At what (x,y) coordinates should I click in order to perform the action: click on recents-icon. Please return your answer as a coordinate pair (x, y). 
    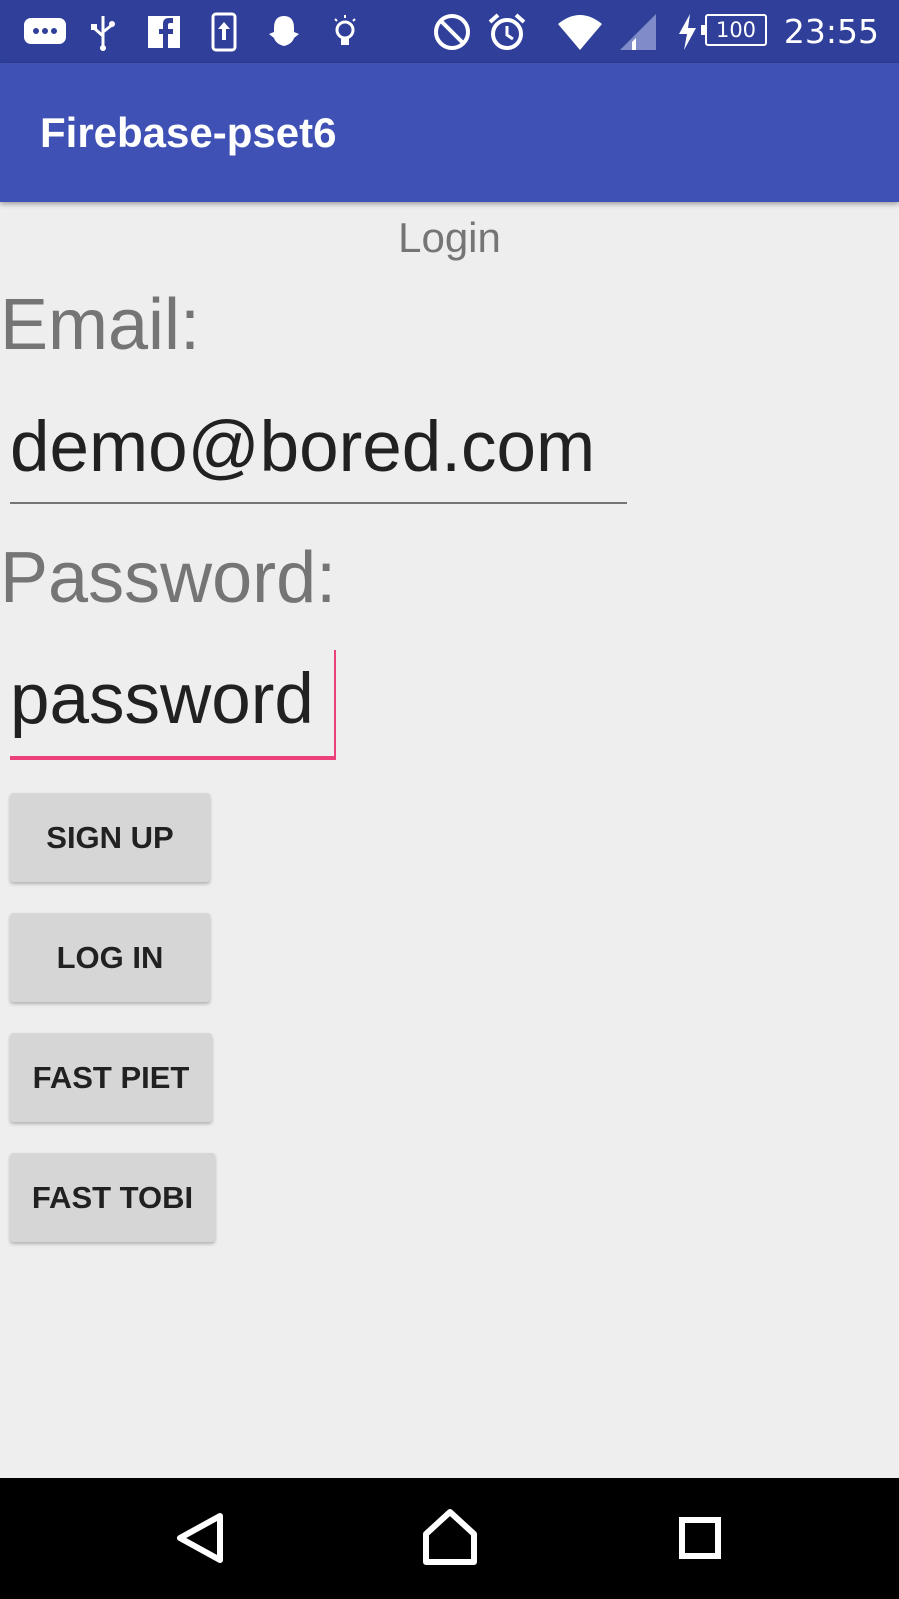
    Looking at the image, I should click on (700, 1538).